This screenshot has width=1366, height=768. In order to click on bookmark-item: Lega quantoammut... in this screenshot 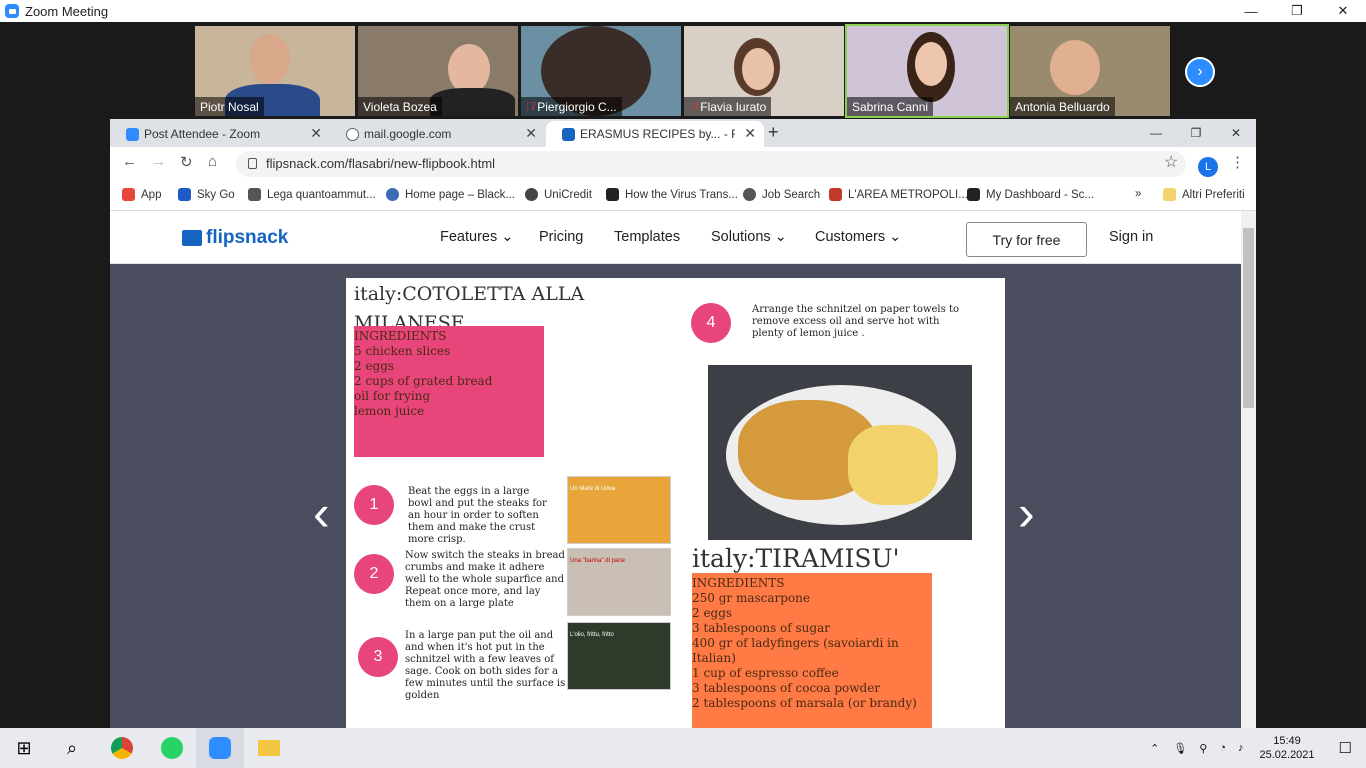, I will do `click(312, 194)`.